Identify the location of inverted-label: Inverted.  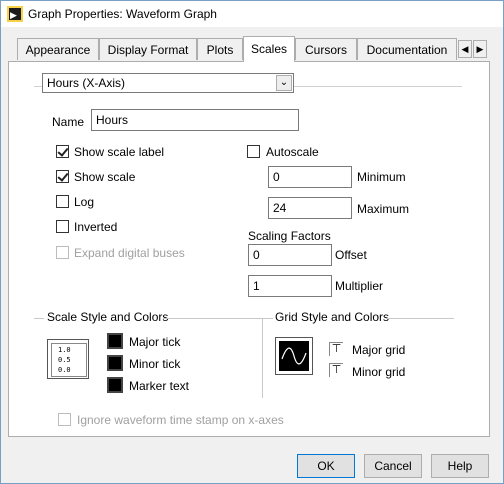
(96, 227).